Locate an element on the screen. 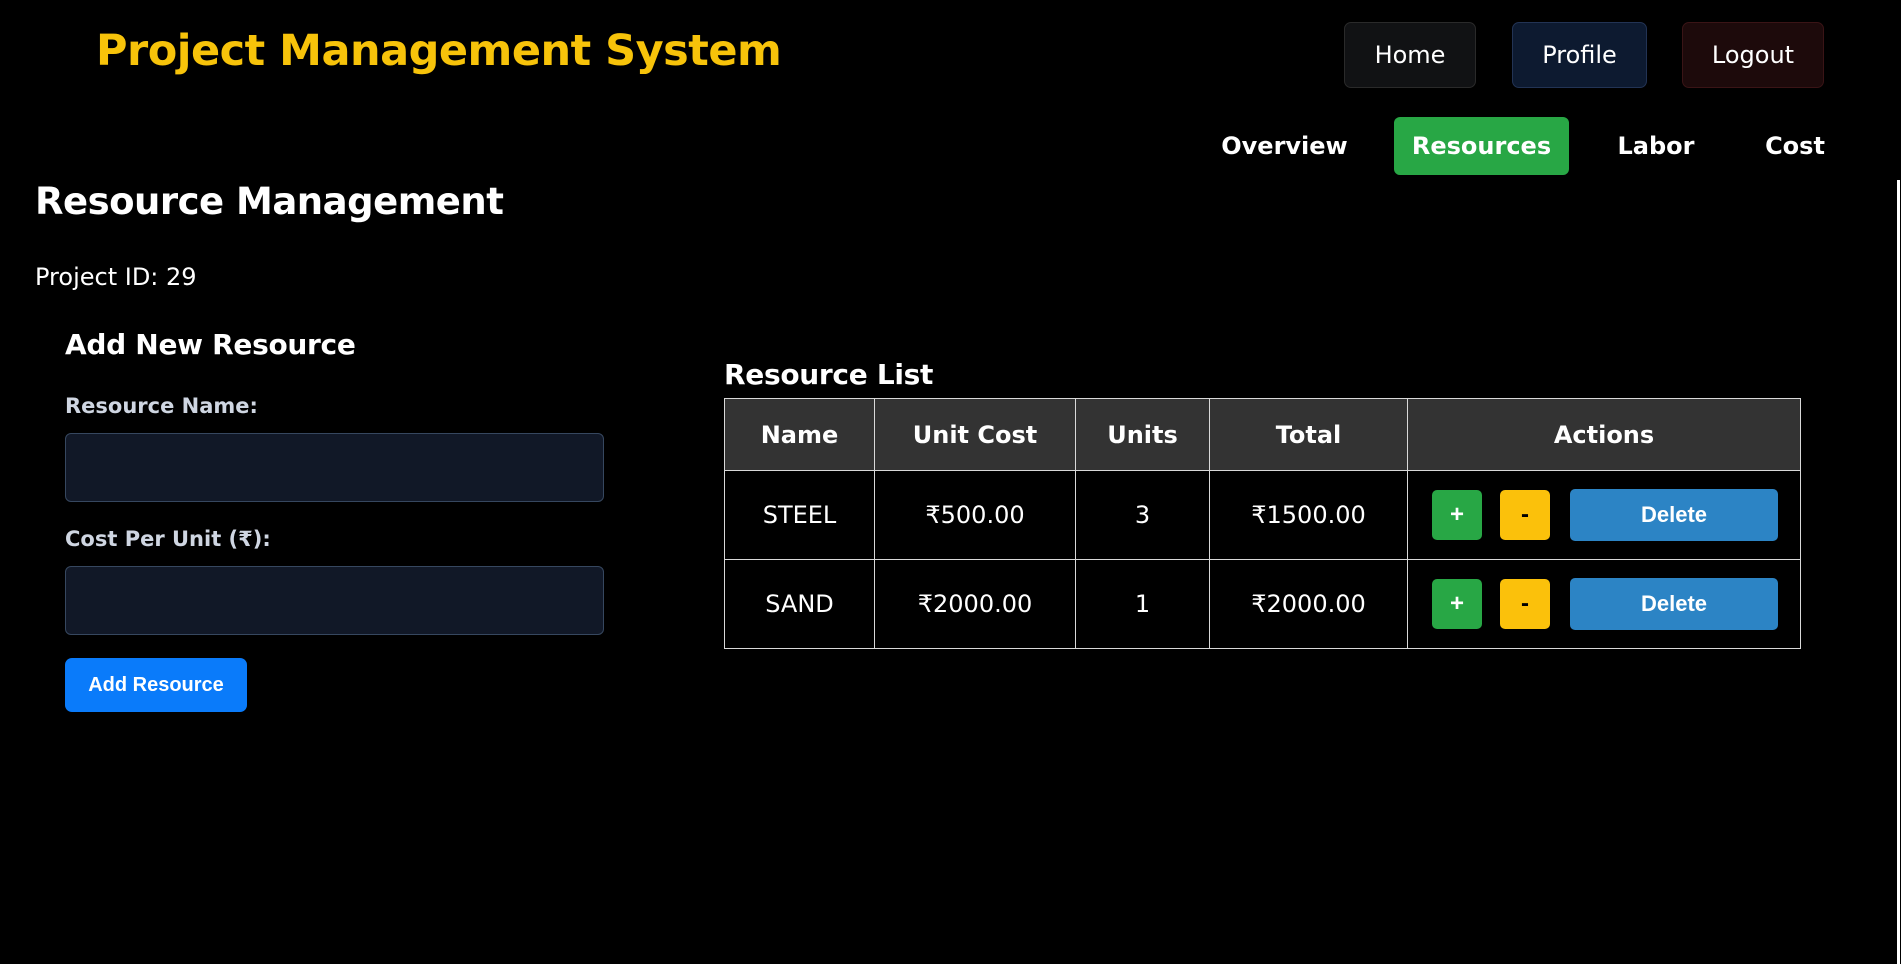  resource-name-cell: SAND is located at coordinates (799, 604).